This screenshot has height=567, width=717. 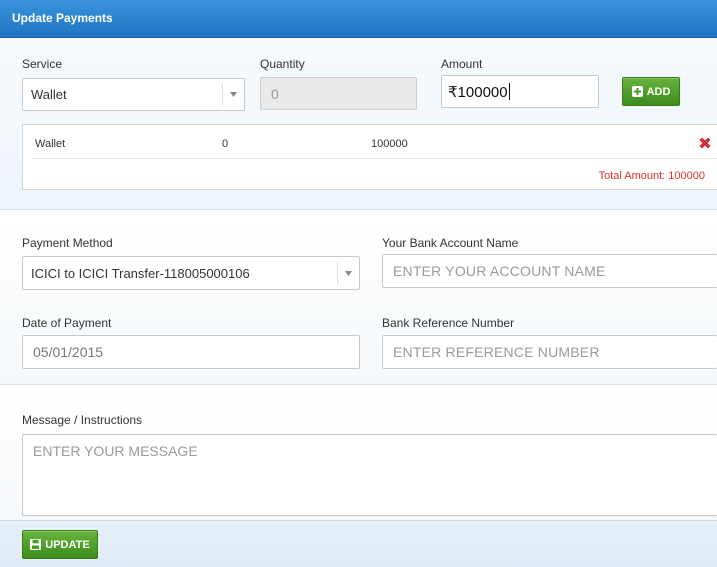 What do you see at coordinates (115, 451) in the screenshot?
I see `message-placeholder: ENTER YOUR MESSAGE` at bounding box center [115, 451].